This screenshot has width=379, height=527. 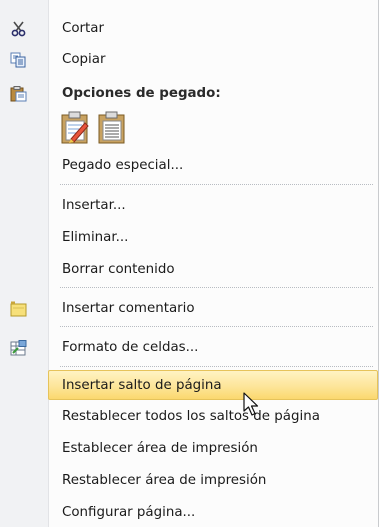 I want to click on paste-options-header: Opciones de pegado:, so click(x=141, y=93).